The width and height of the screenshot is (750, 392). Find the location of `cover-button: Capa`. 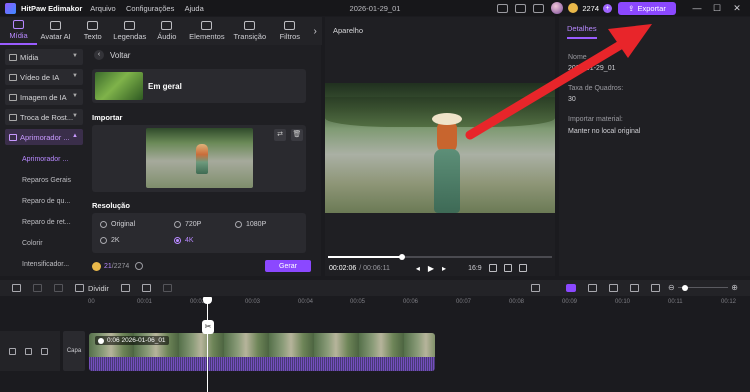

cover-button: Capa is located at coordinates (74, 351).